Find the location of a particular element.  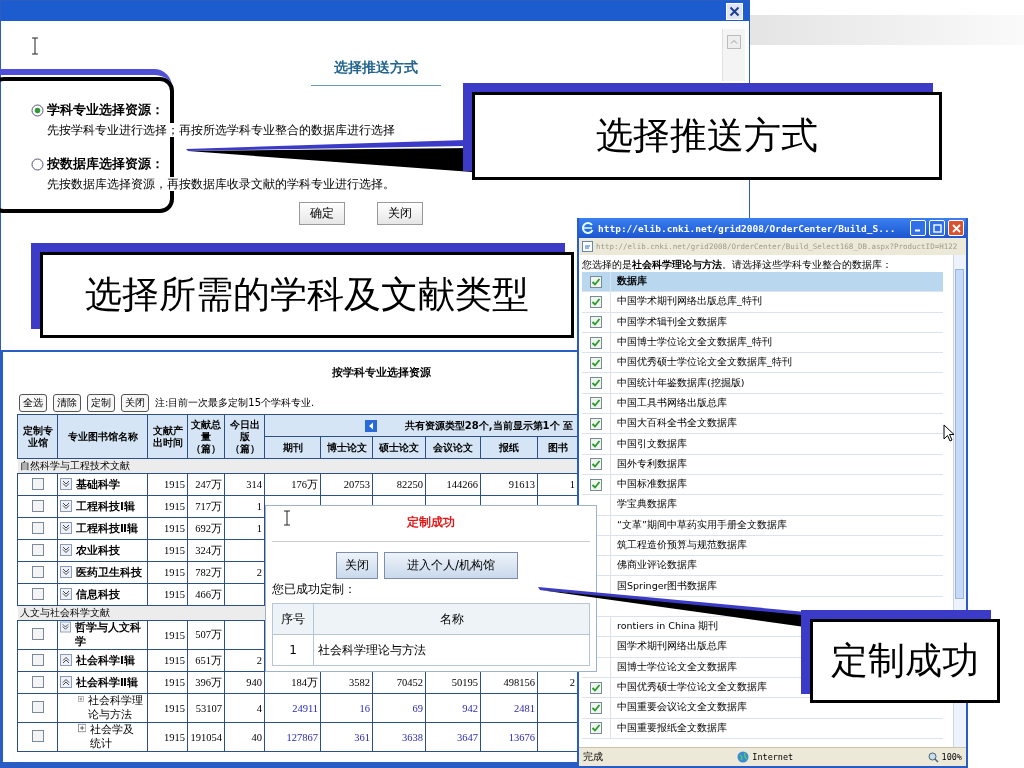

column-header: 数据库 is located at coordinates (631, 281).